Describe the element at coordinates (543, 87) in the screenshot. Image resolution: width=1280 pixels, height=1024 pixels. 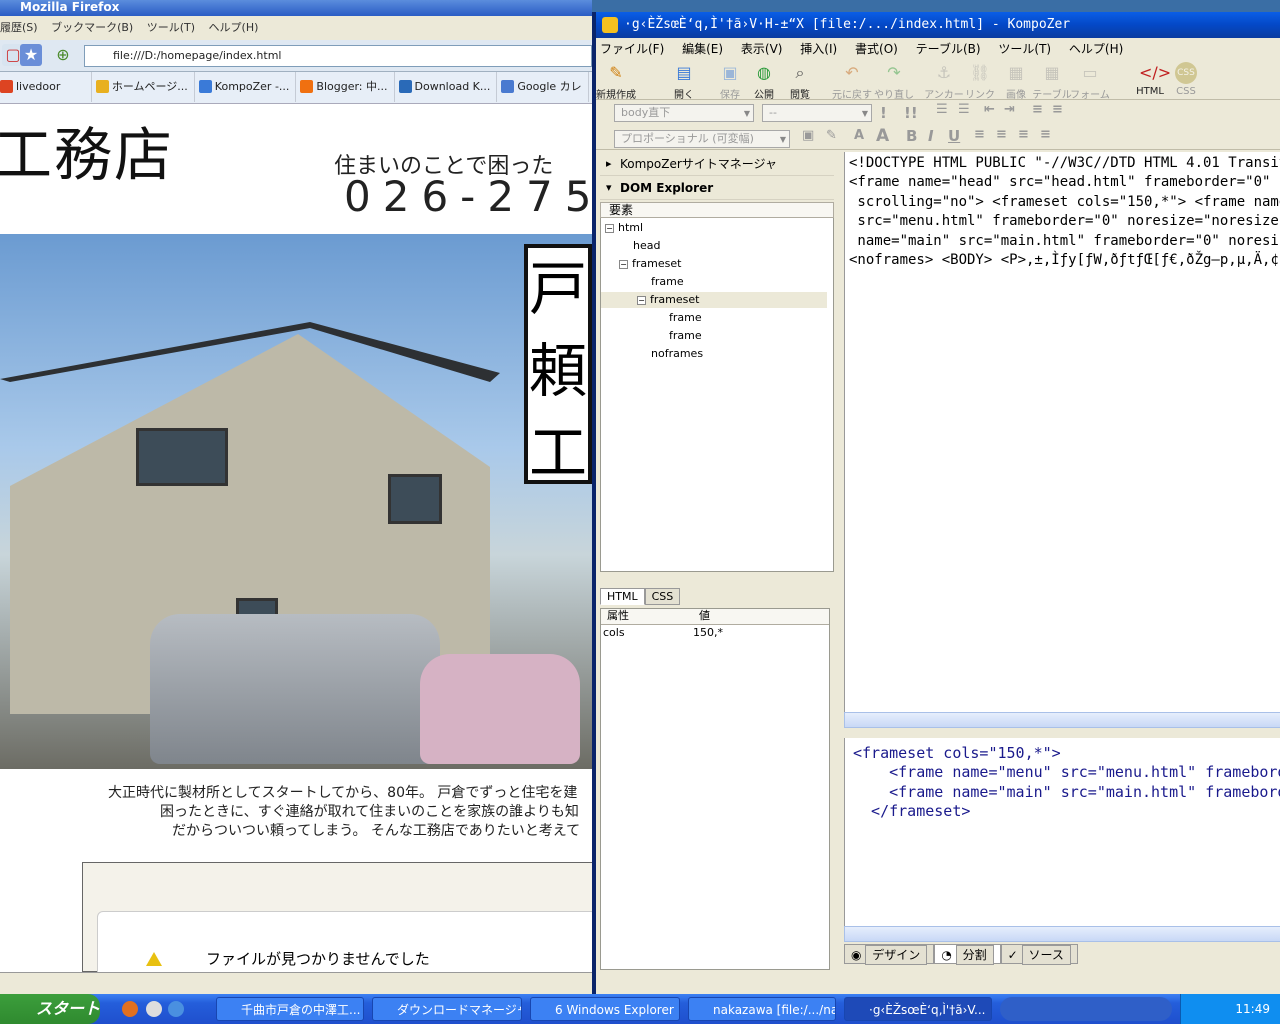
I see `bookmark-google-calendar: Google カレ` at that location.